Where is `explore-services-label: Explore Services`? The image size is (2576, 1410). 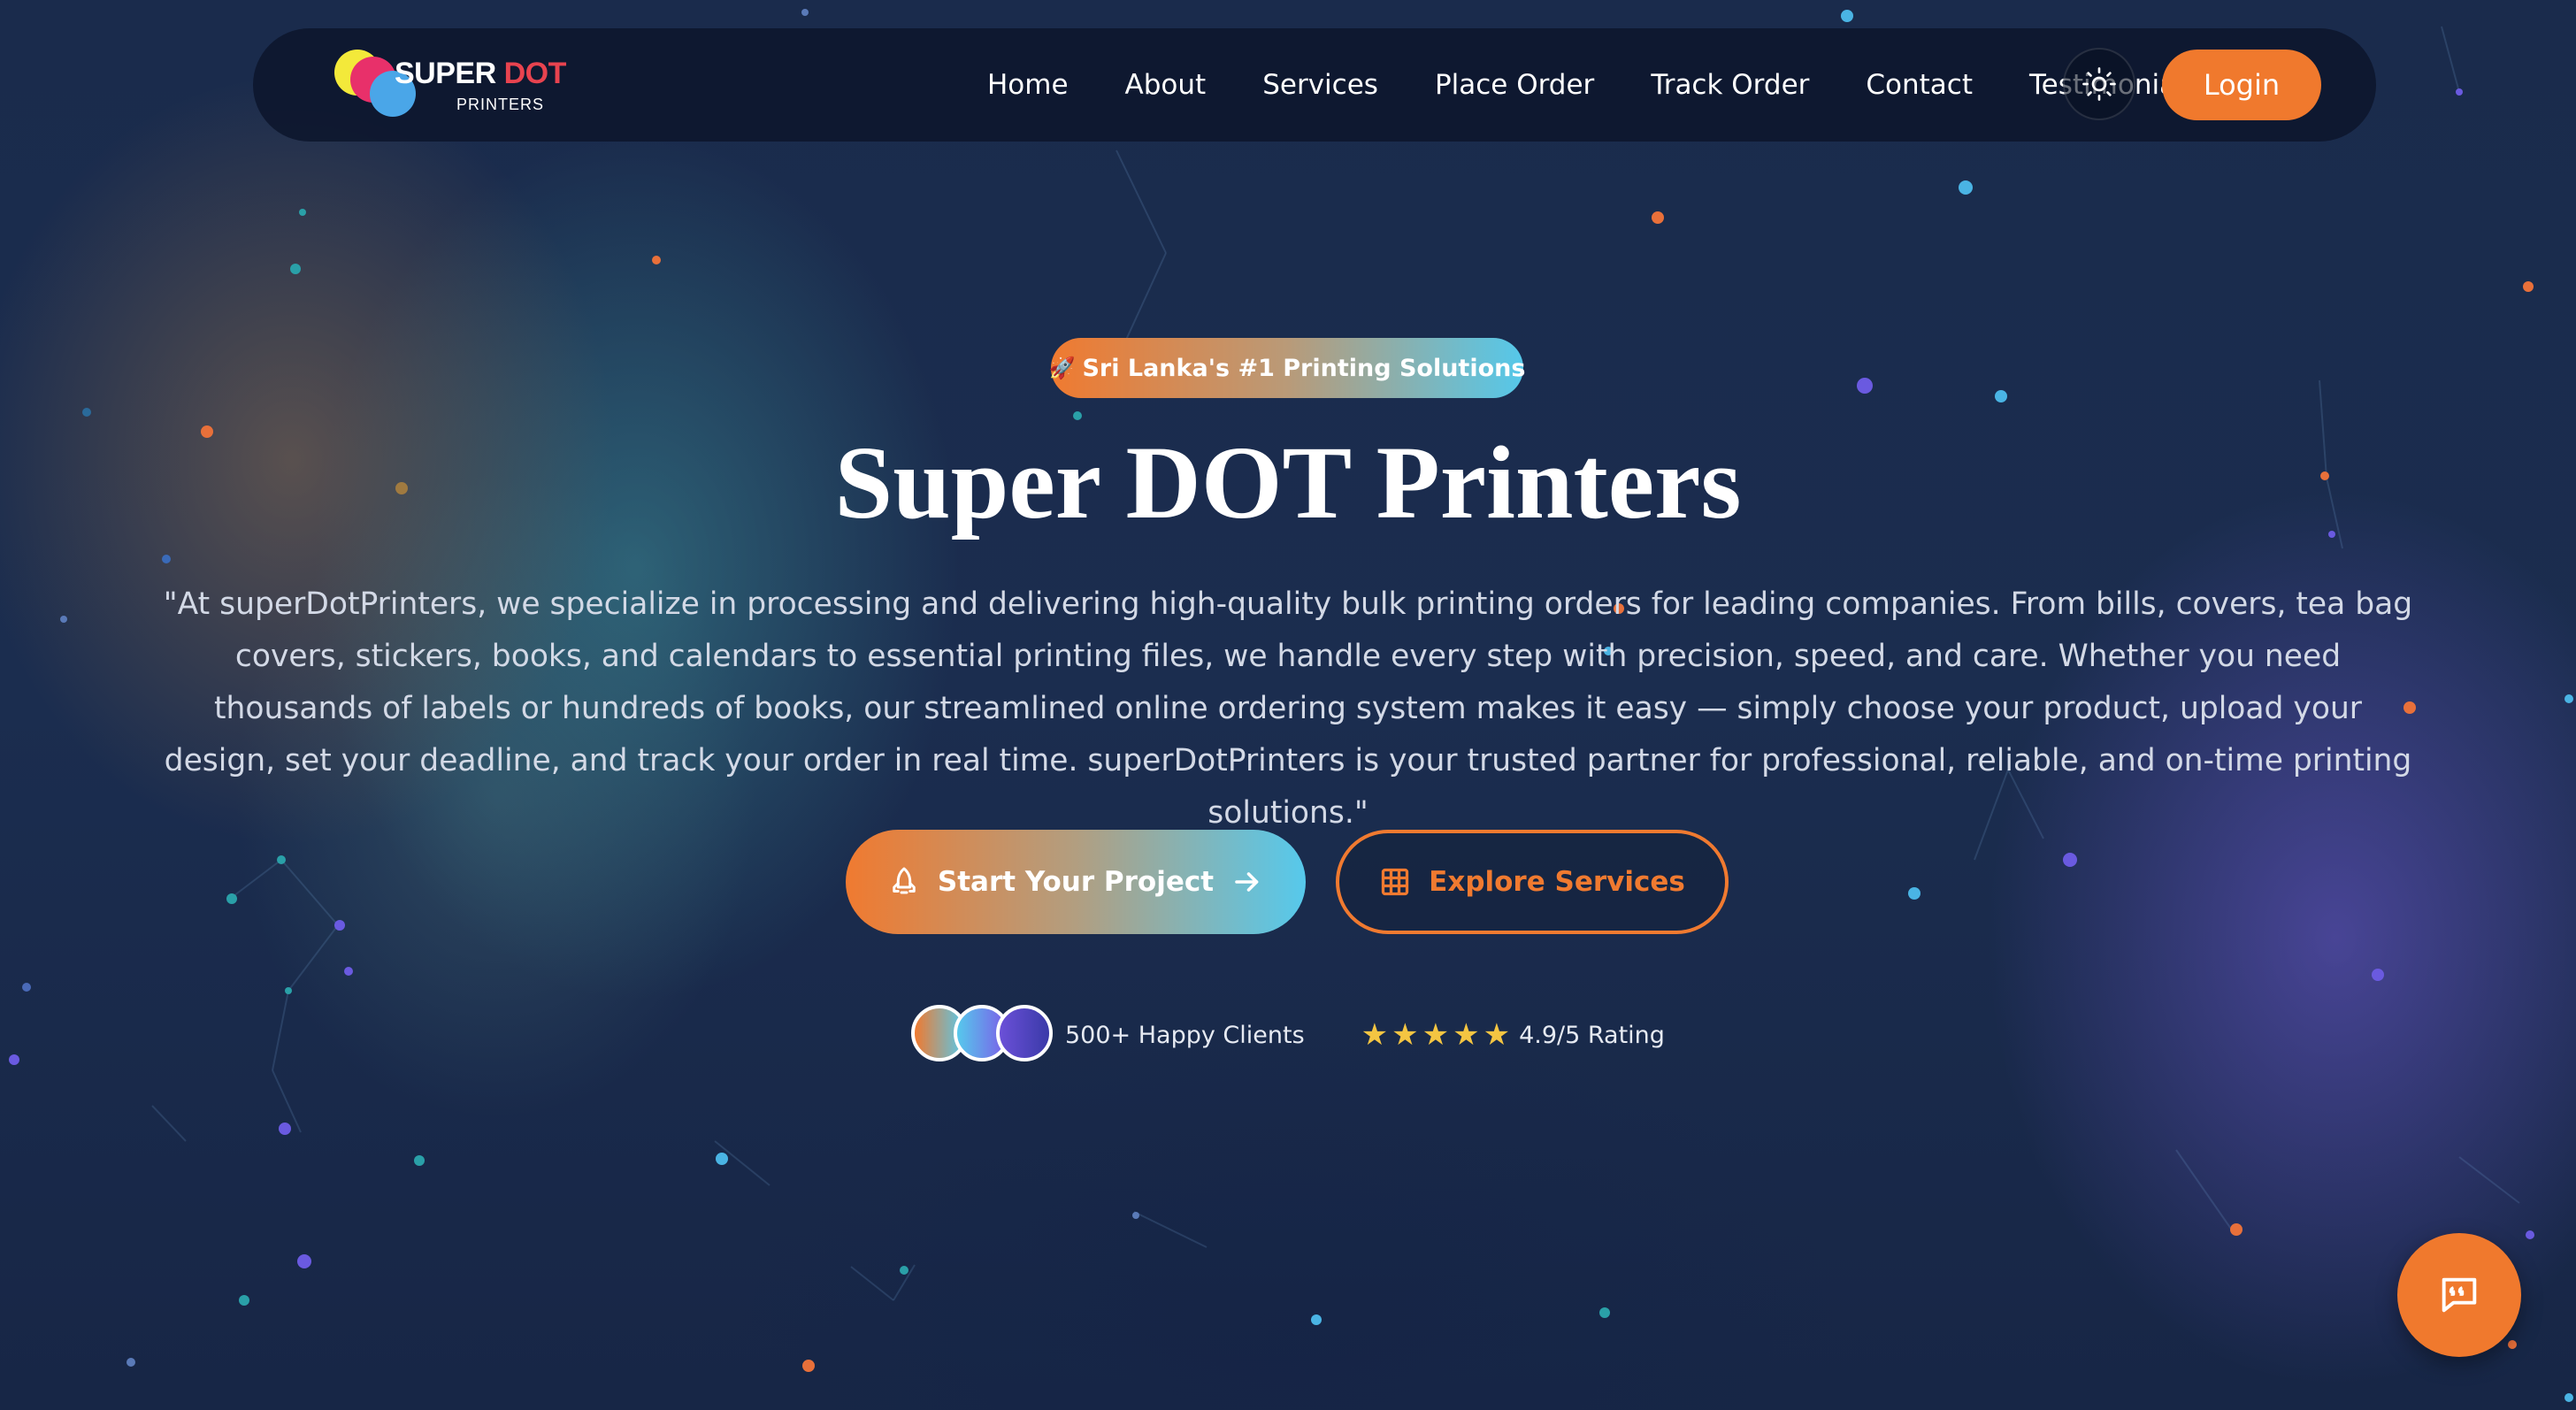
explore-services-label: Explore Services is located at coordinates (1557, 882).